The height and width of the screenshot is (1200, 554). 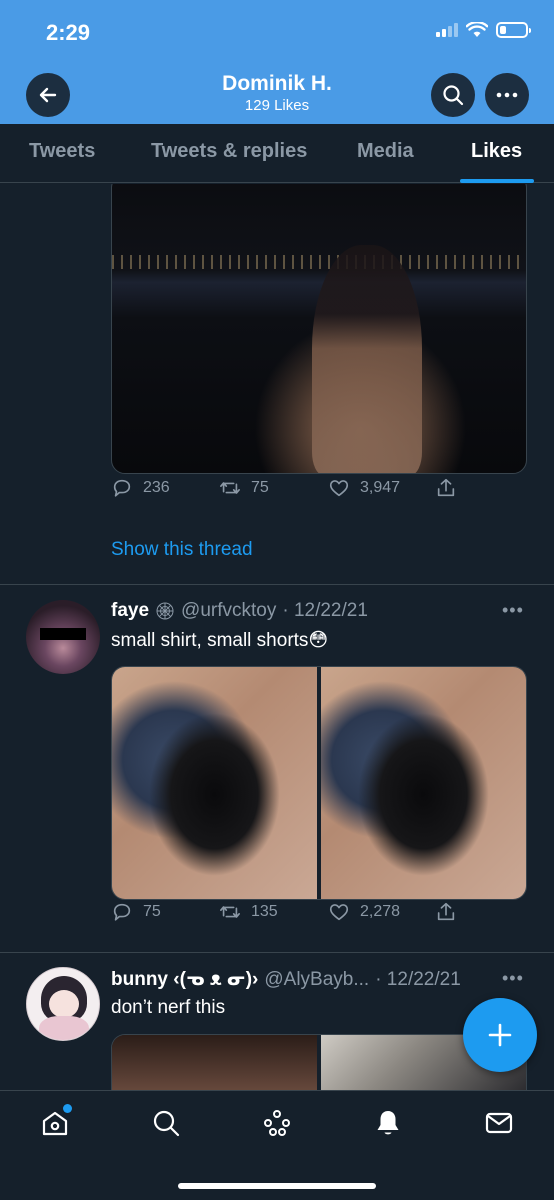 I want to click on reply-count: 236, so click(x=156, y=487).